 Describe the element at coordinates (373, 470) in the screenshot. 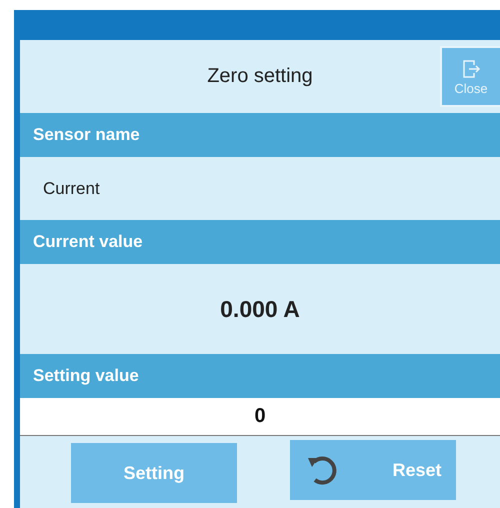

I see `reset-button: Reset` at that location.